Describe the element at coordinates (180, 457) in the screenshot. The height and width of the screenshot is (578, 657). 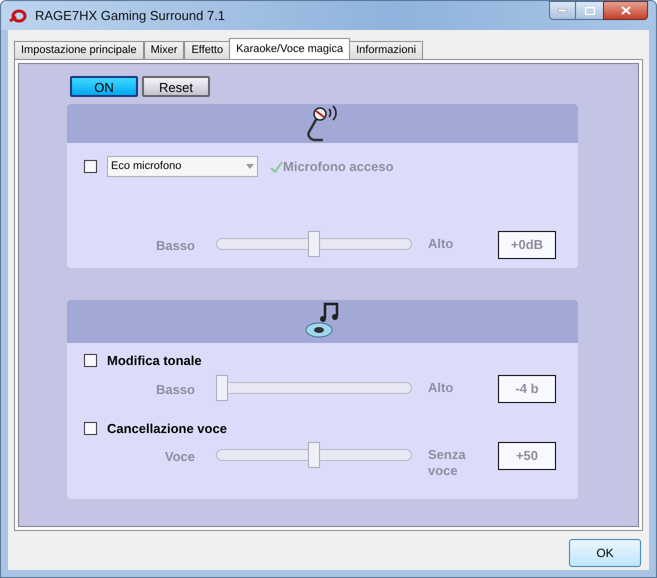
I see `min-label: Voce` at that location.